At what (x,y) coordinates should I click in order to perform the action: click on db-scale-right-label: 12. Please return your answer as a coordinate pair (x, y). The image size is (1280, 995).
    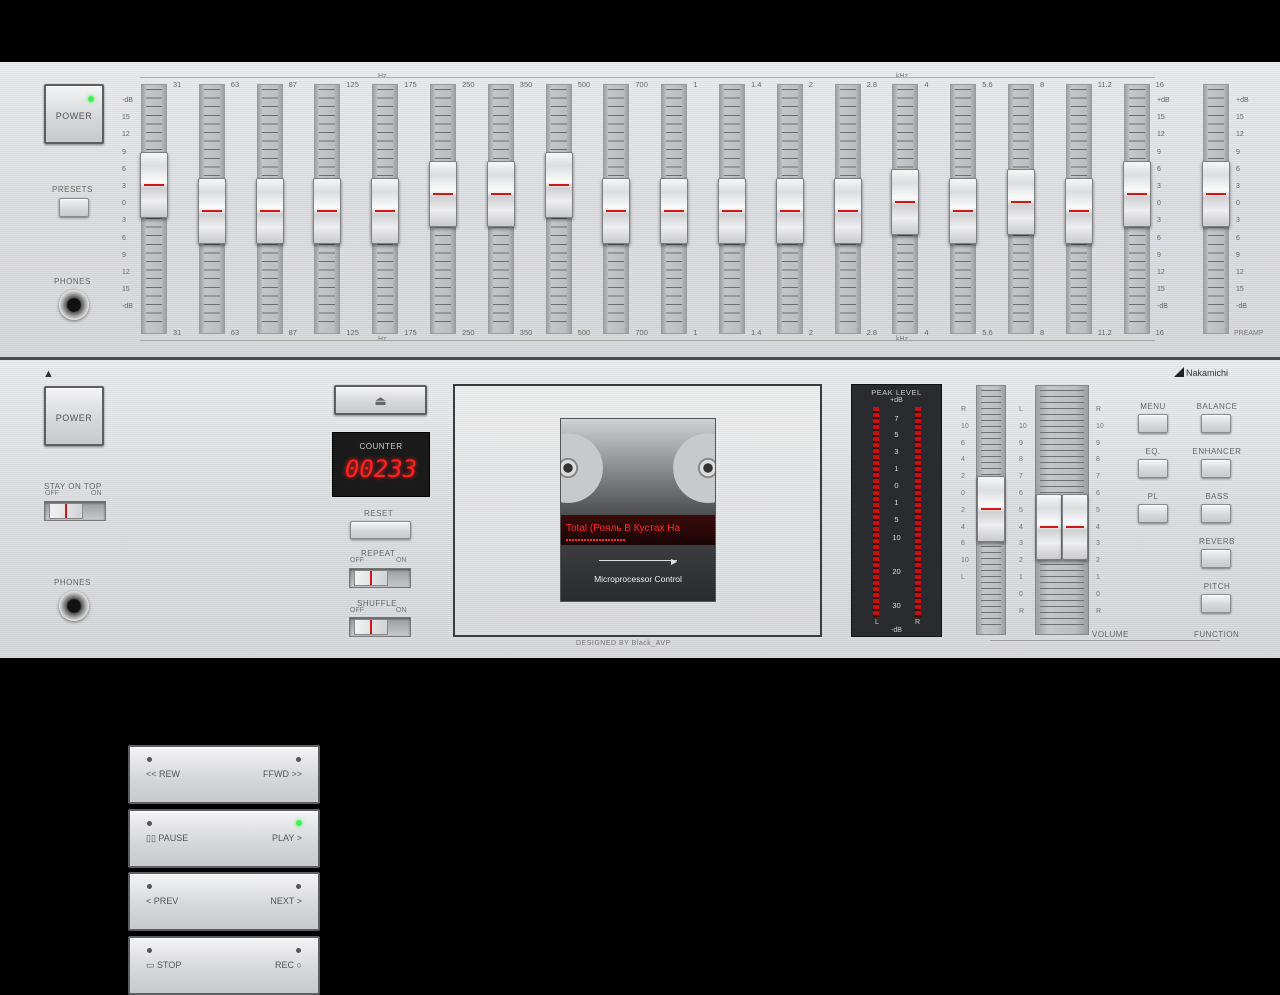
    Looking at the image, I should click on (1161, 135).